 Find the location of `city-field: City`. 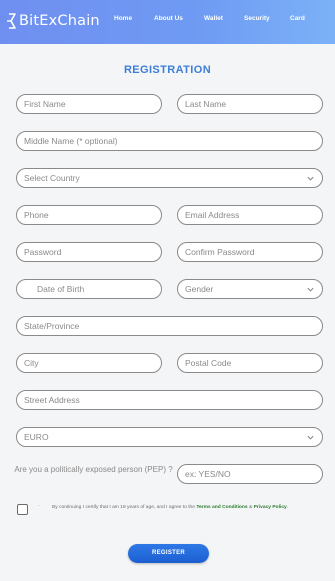

city-field: City is located at coordinates (89, 363).